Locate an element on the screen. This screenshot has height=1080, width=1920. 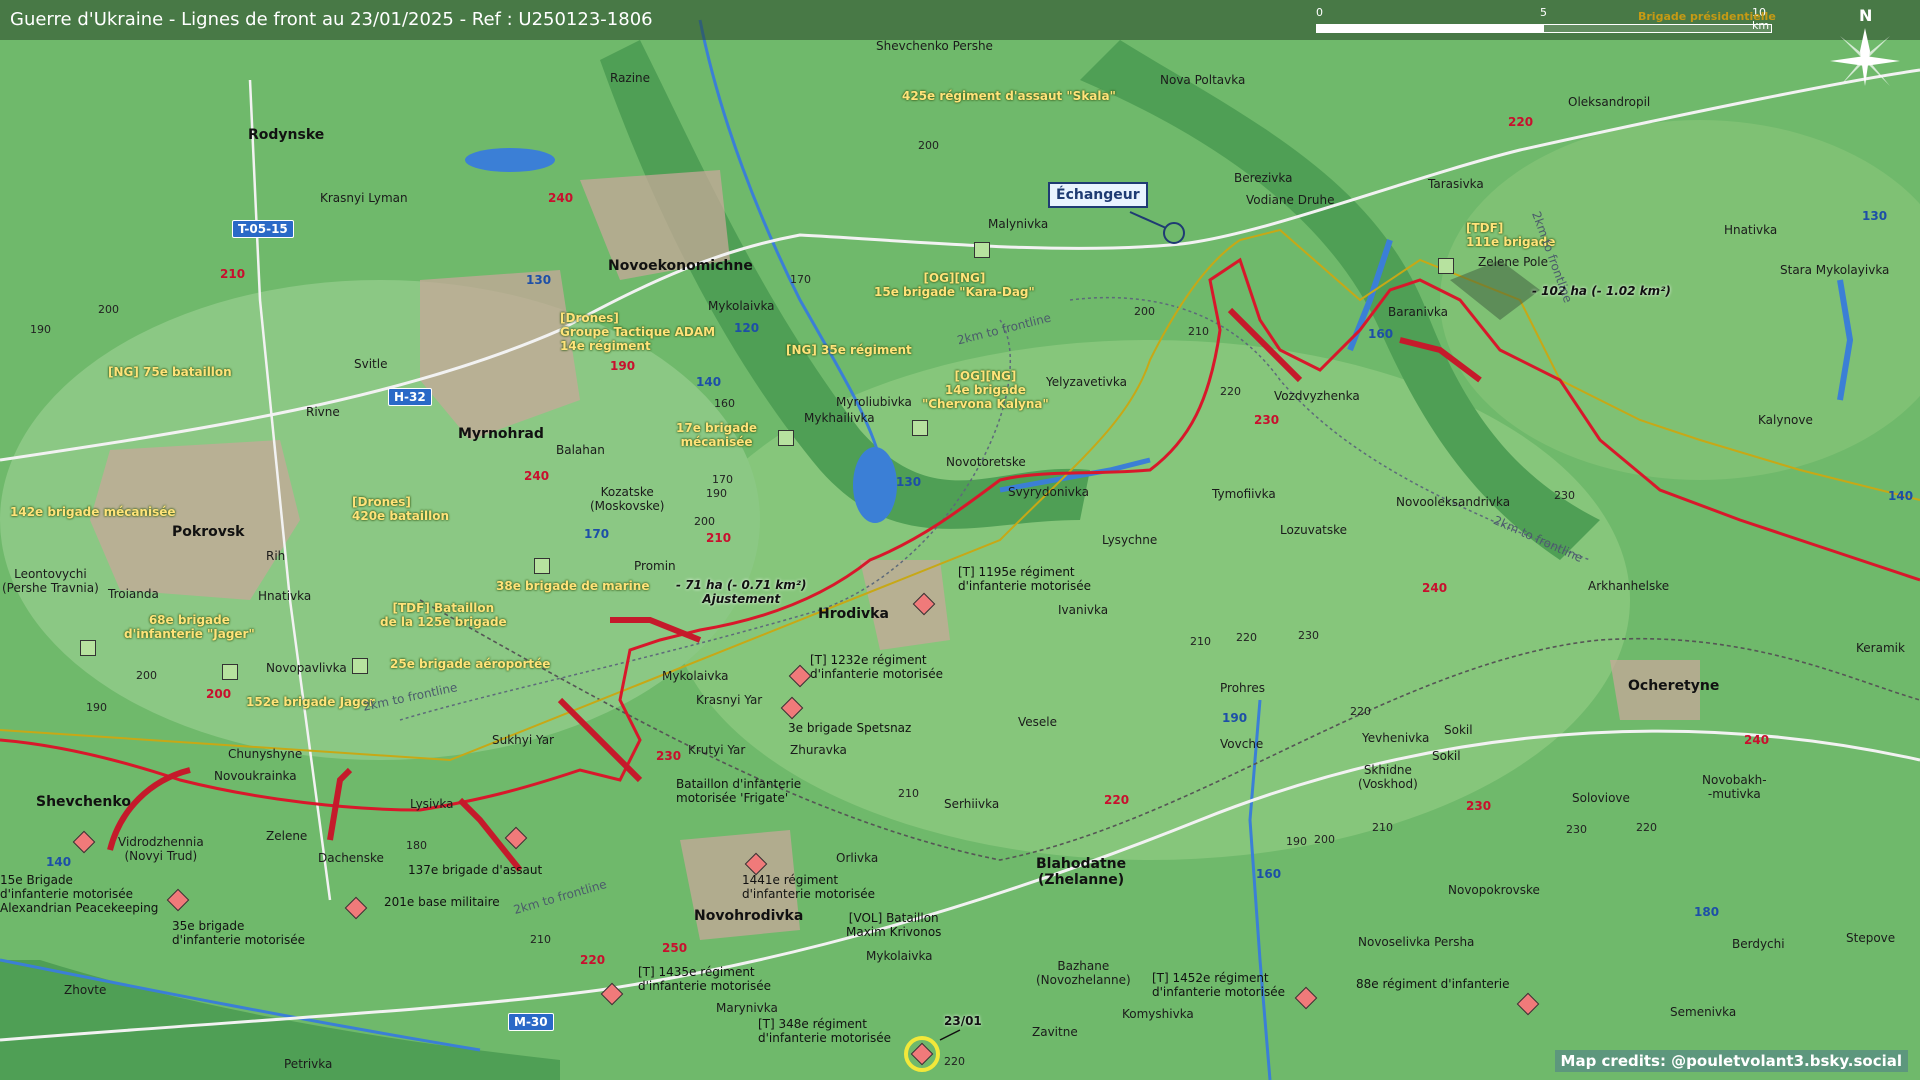
town-promin: Promin is located at coordinates (655, 566).